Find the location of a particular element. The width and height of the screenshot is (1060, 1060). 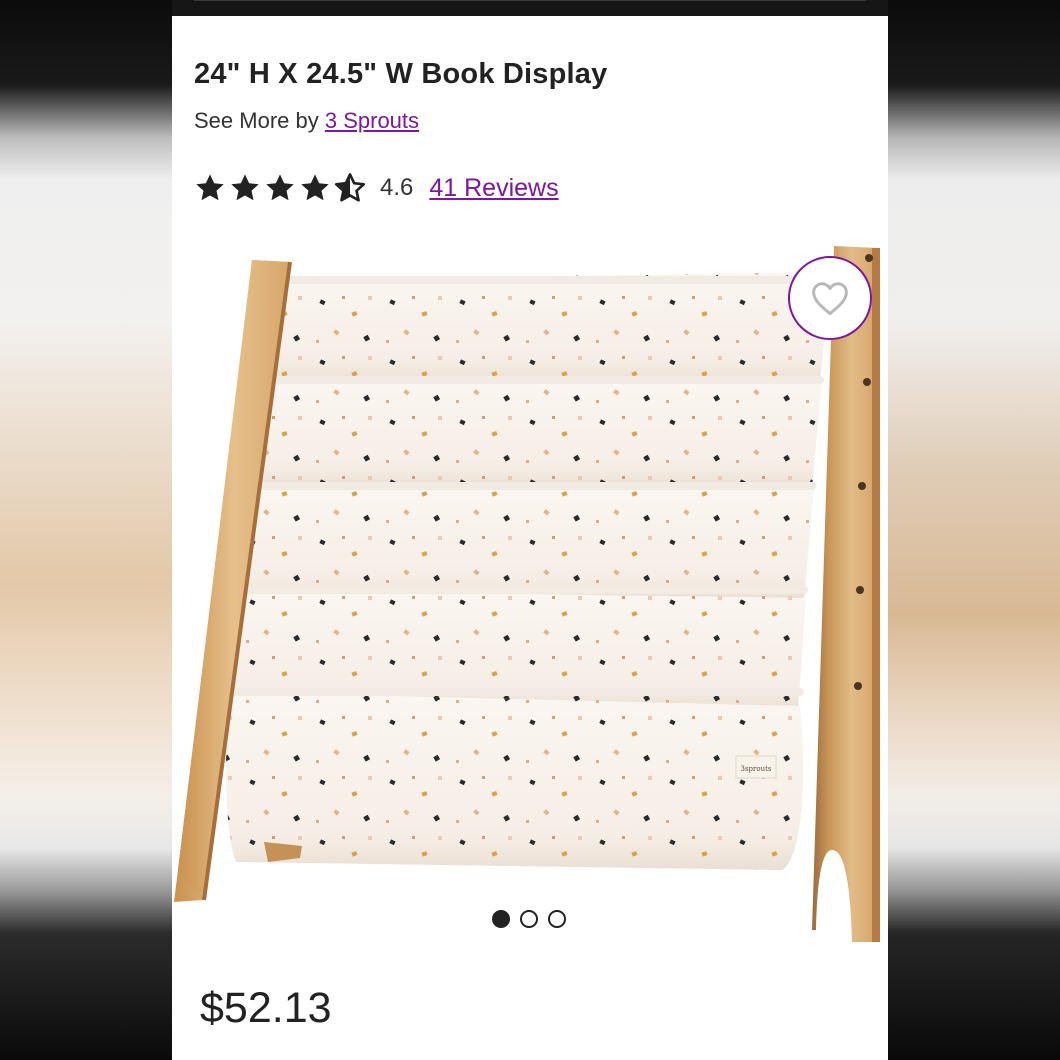

see-more-line: See More by 3 Sprouts is located at coordinates (306, 121).